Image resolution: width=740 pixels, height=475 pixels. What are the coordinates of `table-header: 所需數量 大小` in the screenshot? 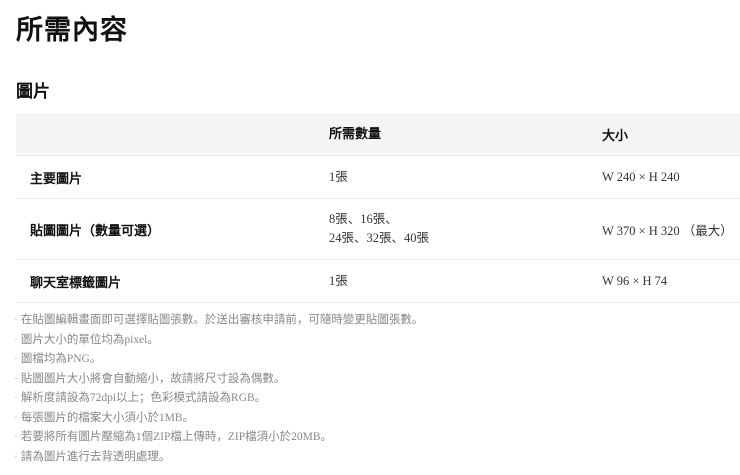 It's located at (378, 134).